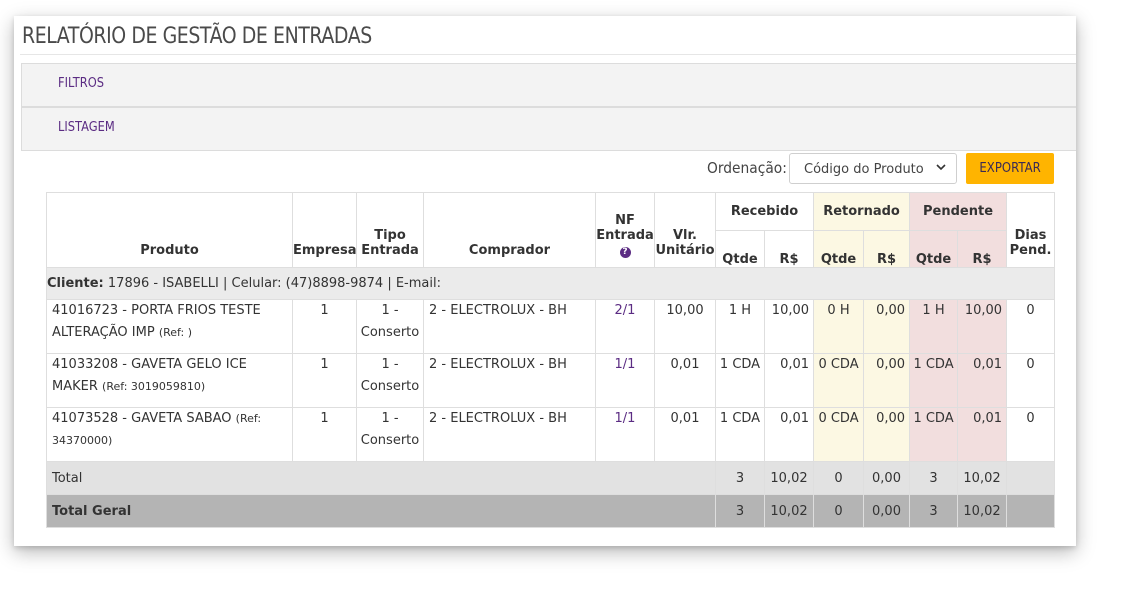  Describe the element at coordinates (982, 478) in the screenshot. I see `total-pen-rs: 10,02` at that location.